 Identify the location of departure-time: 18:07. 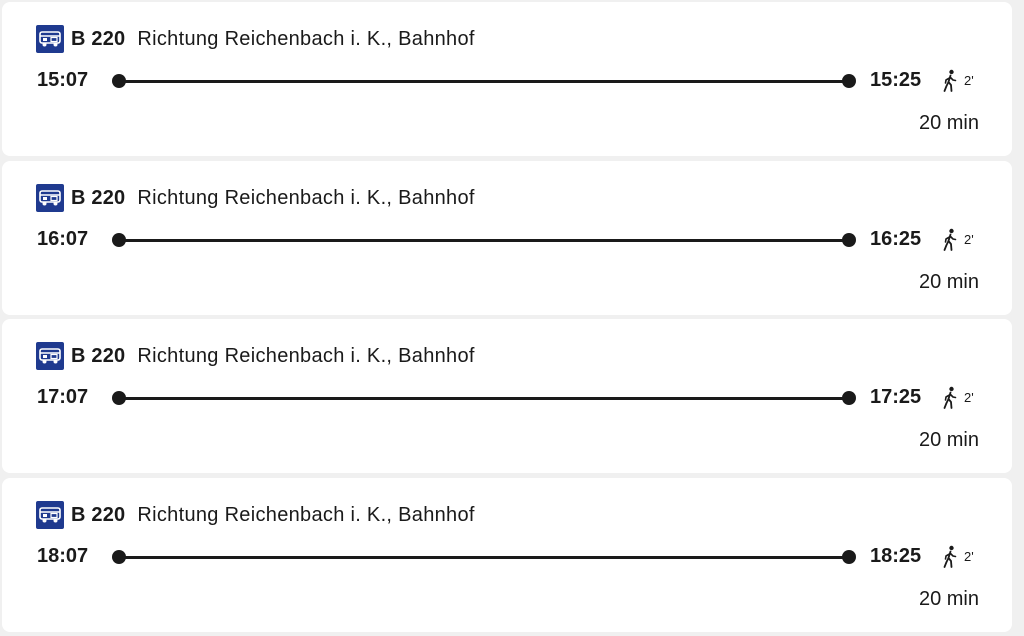
(63, 556).